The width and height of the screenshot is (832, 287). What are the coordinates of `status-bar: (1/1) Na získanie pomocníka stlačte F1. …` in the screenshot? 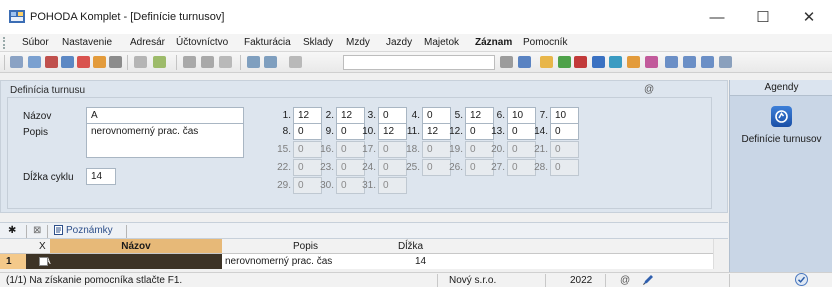 It's located at (416, 279).